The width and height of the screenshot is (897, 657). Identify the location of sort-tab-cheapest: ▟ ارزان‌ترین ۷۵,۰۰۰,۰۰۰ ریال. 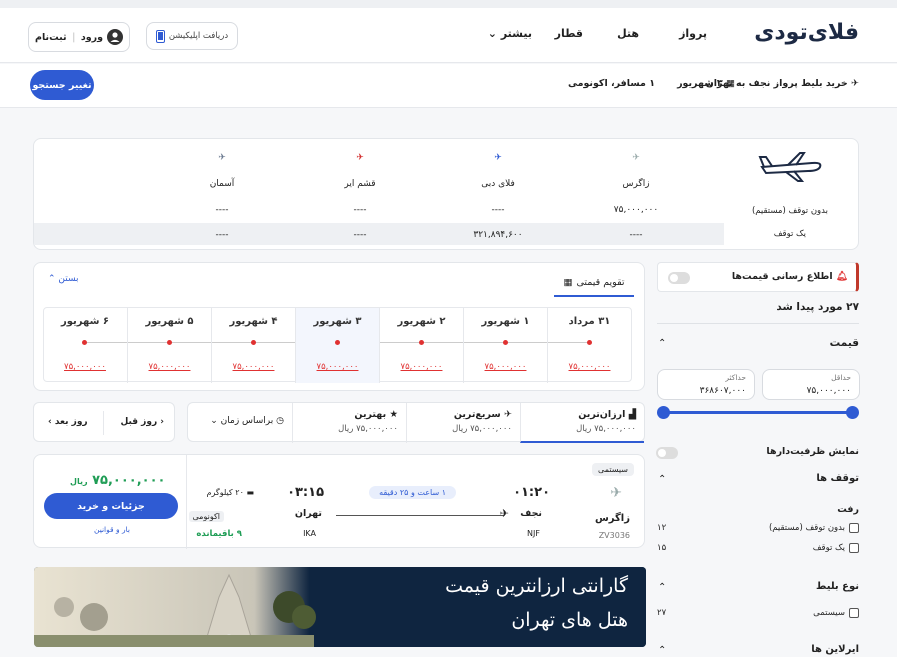
(582, 423).